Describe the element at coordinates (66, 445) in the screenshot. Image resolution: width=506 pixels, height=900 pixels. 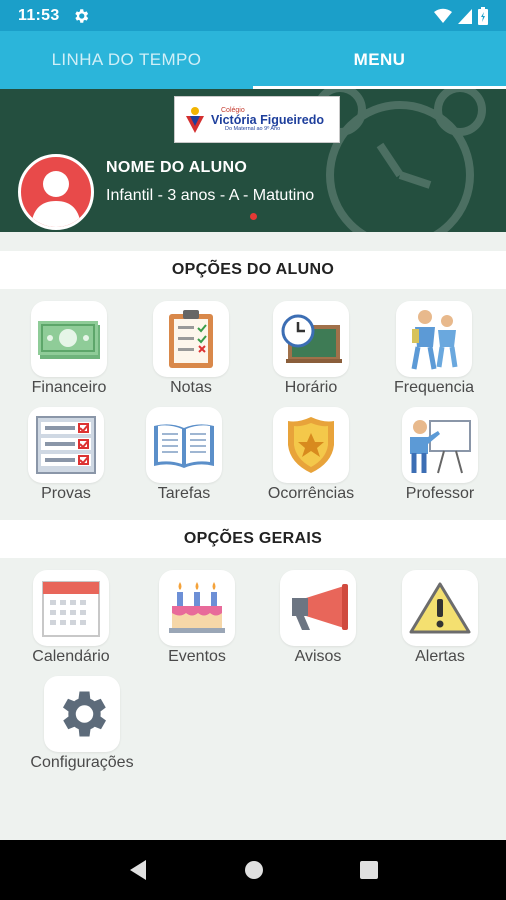
I see `exam-icon` at that location.